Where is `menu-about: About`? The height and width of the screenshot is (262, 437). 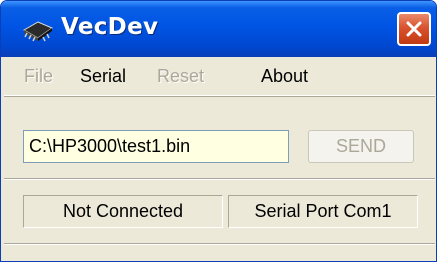 menu-about: About is located at coordinates (284, 76).